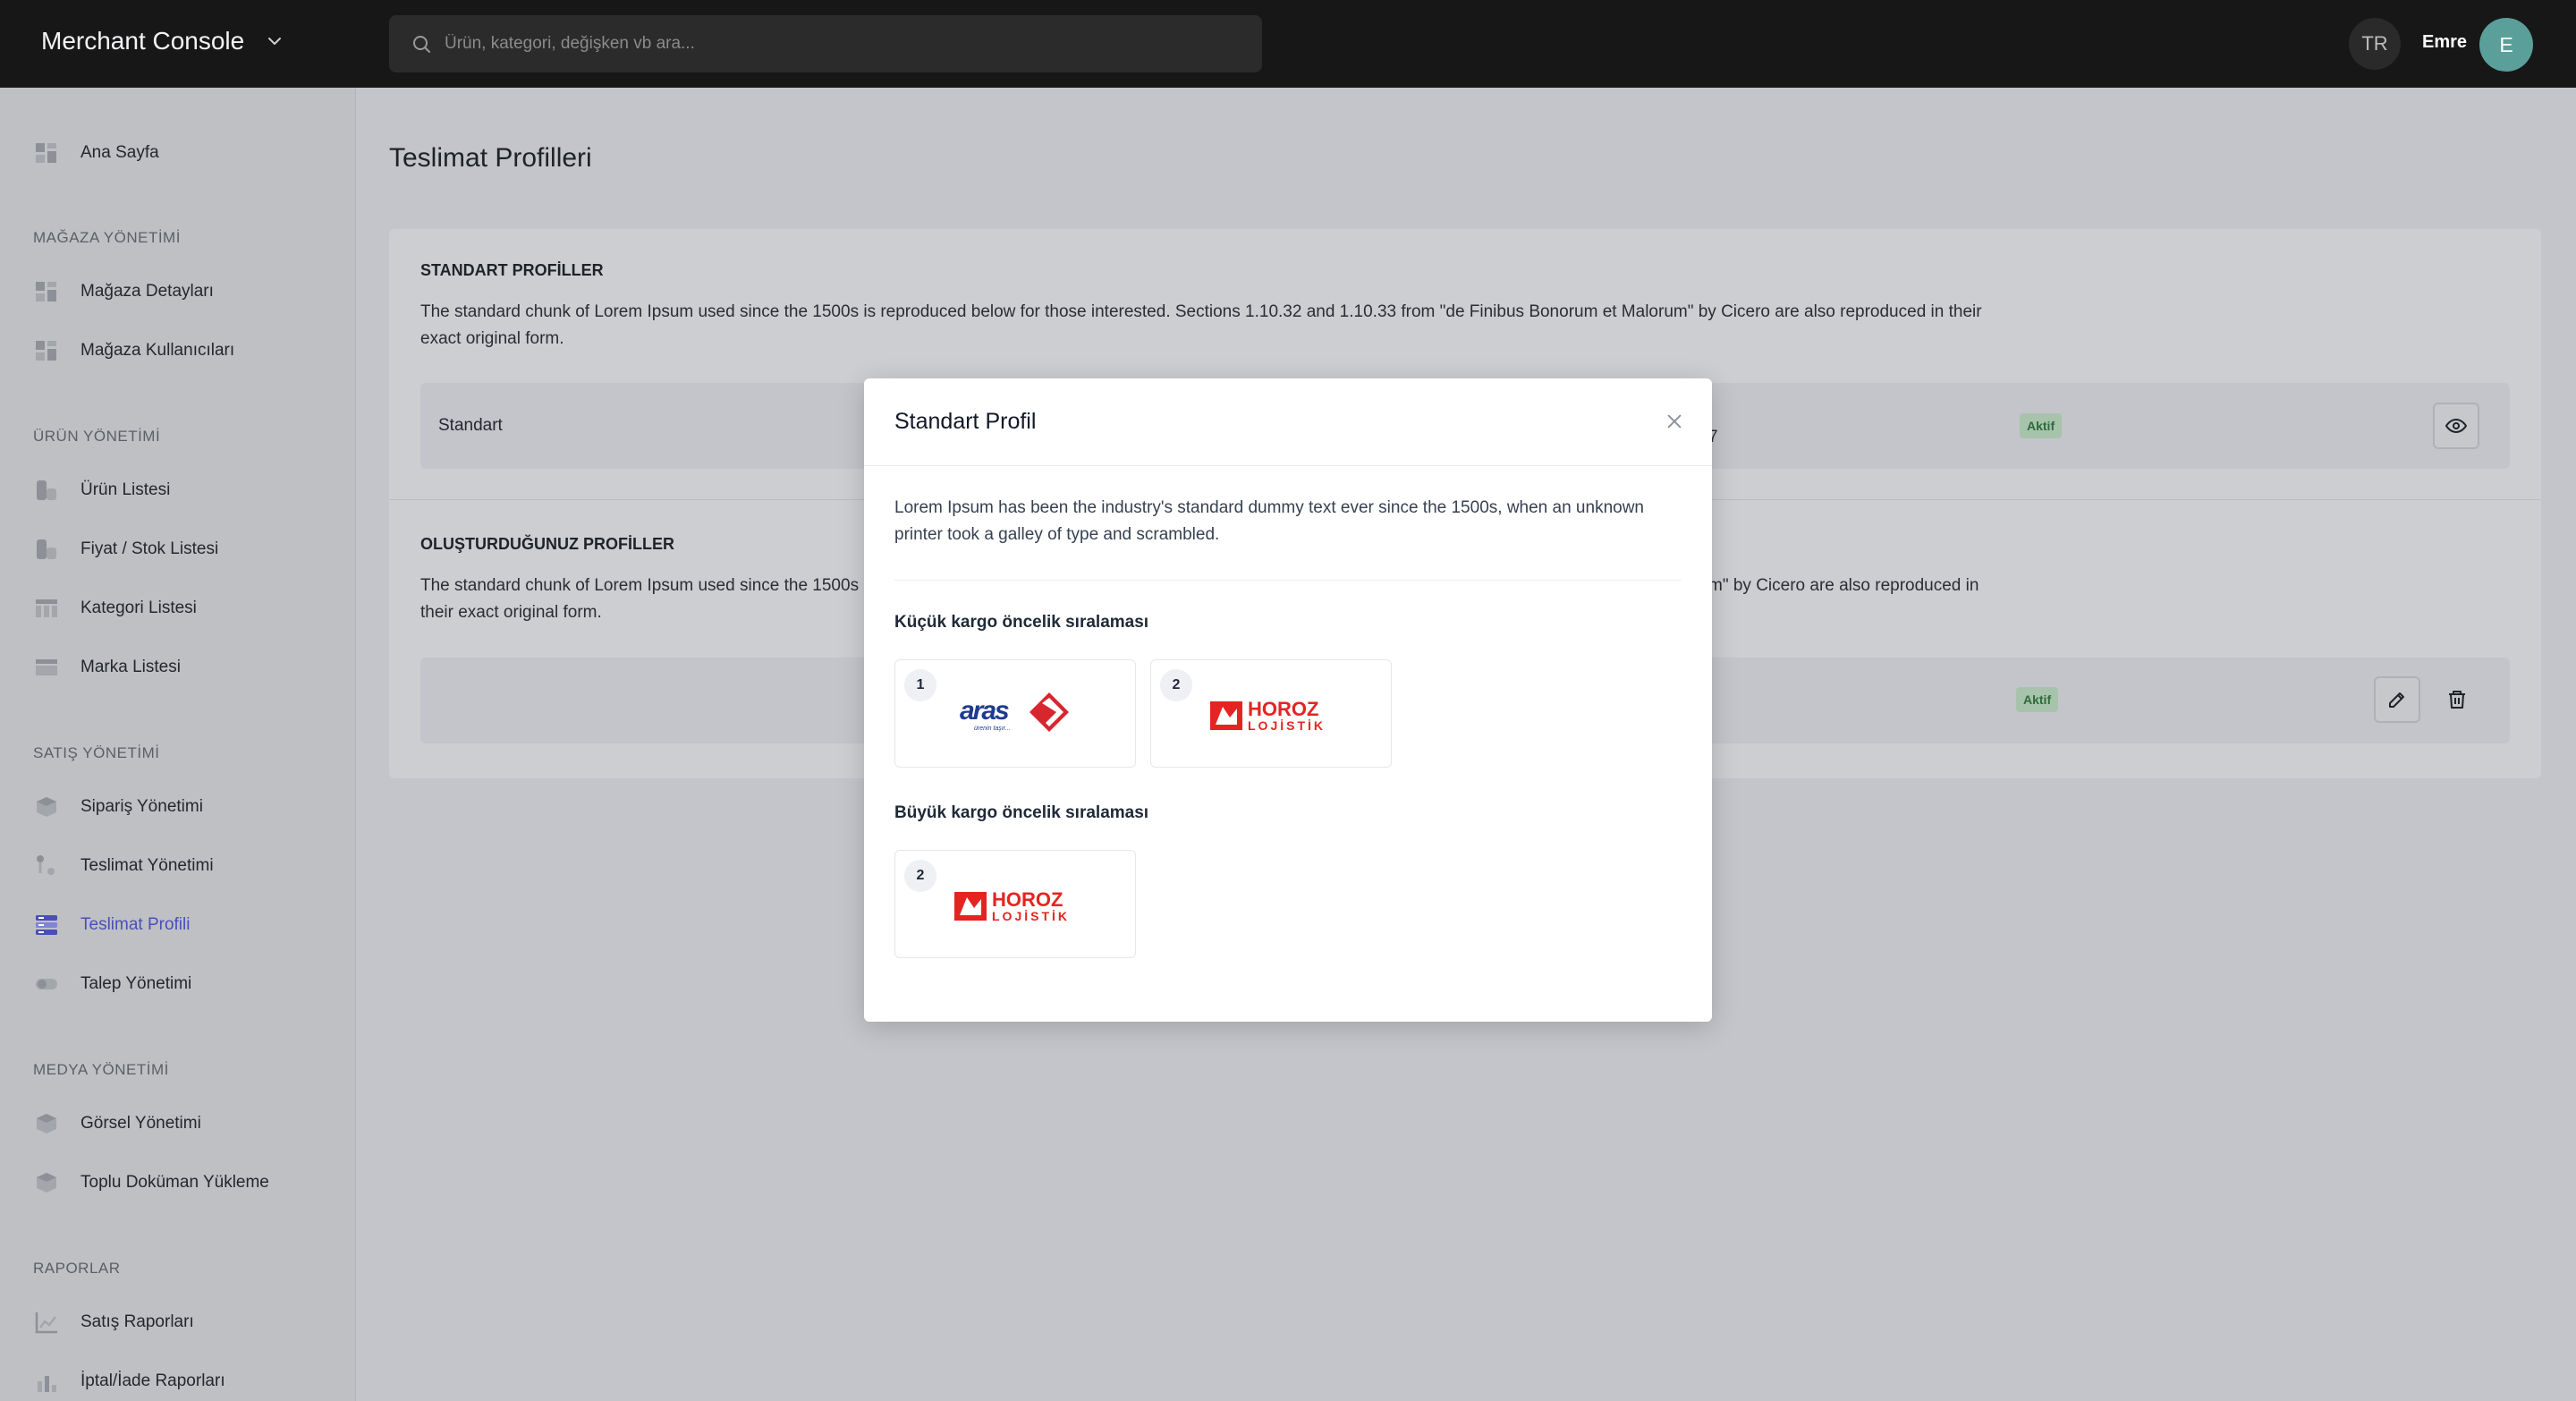 This screenshot has width=2576, height=1401. Describe the element at coordinates (421, 44) in the screenshot. I see `search-icon` at that location.